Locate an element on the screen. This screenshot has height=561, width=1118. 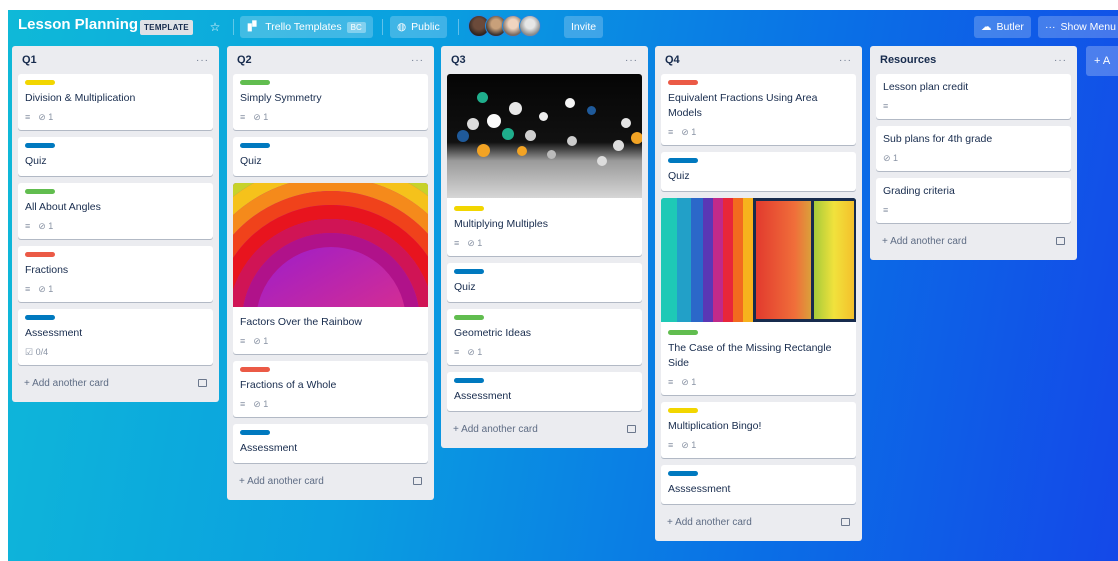
board-title: Lesson Planning is located at coordinates (78, 24).